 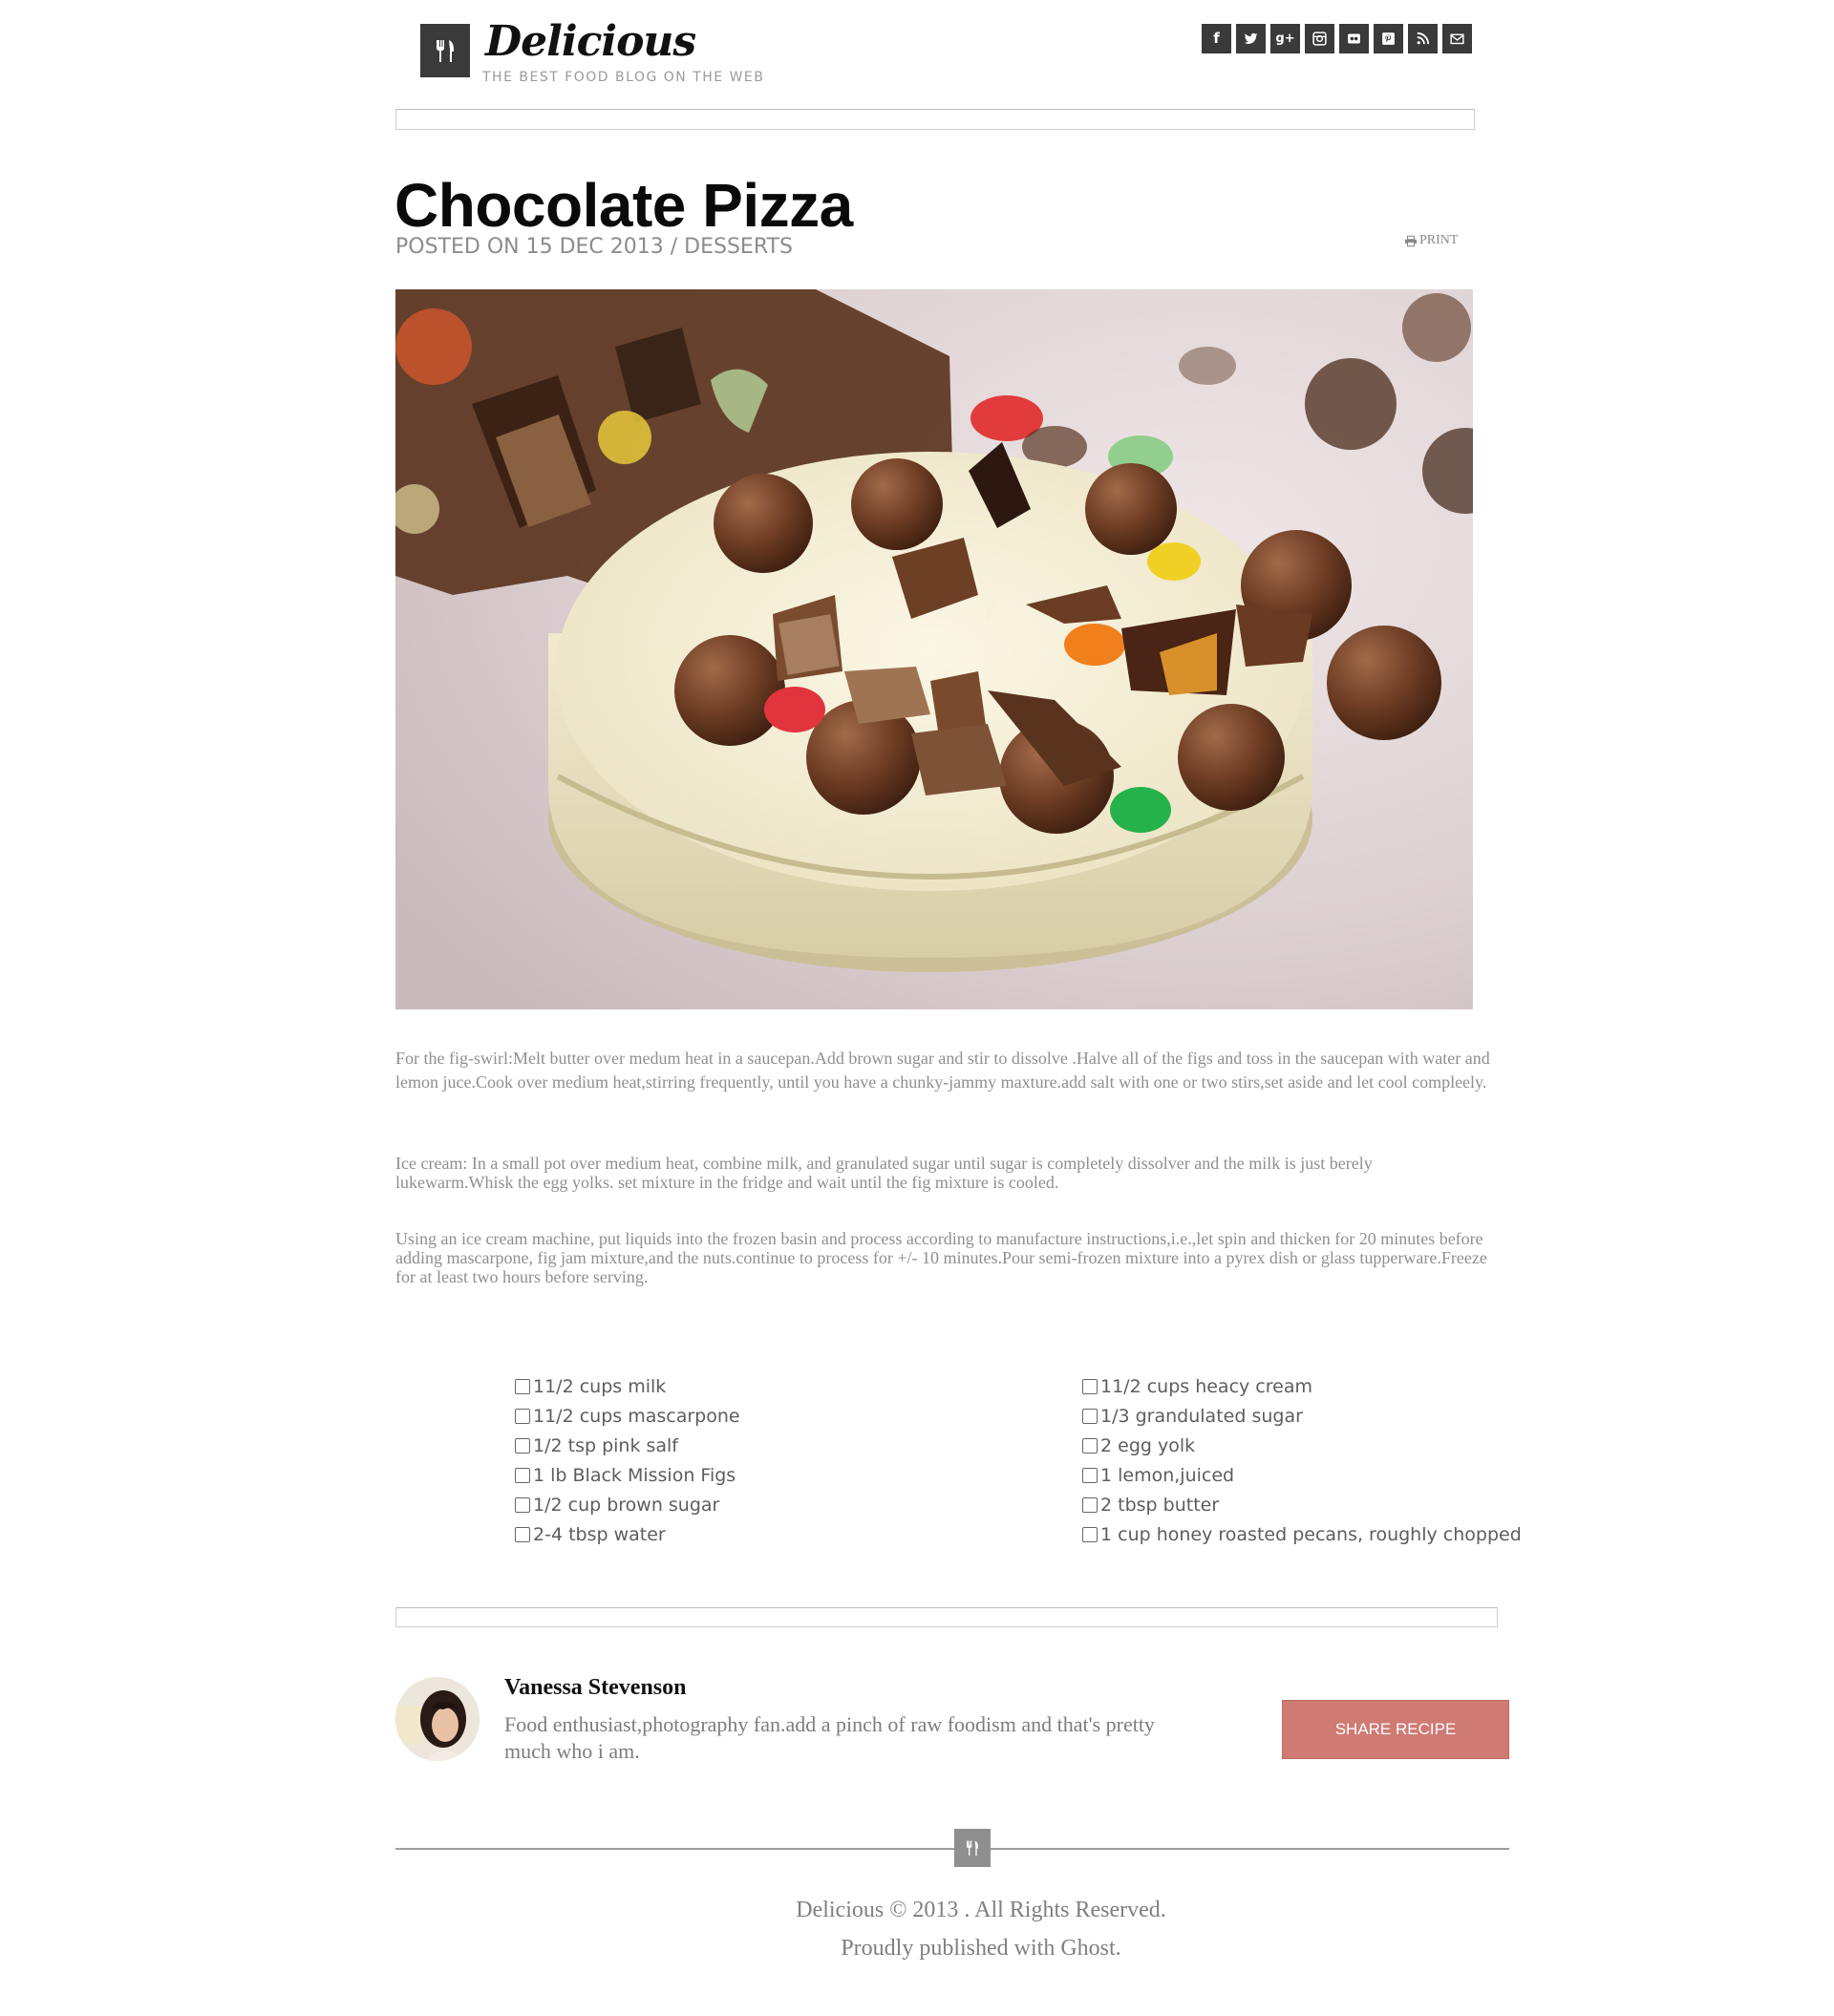 I want to click on author-name: Vanessa Stevenson, so click(x=595, y=1687).